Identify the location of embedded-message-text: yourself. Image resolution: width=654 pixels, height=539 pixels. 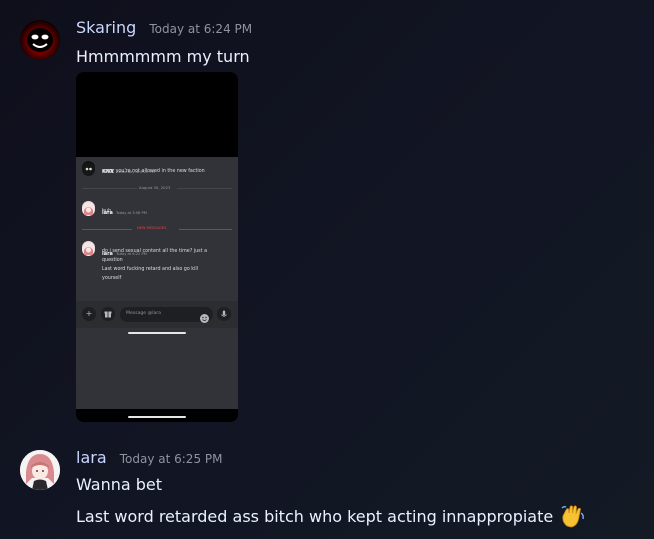
(112, 278).